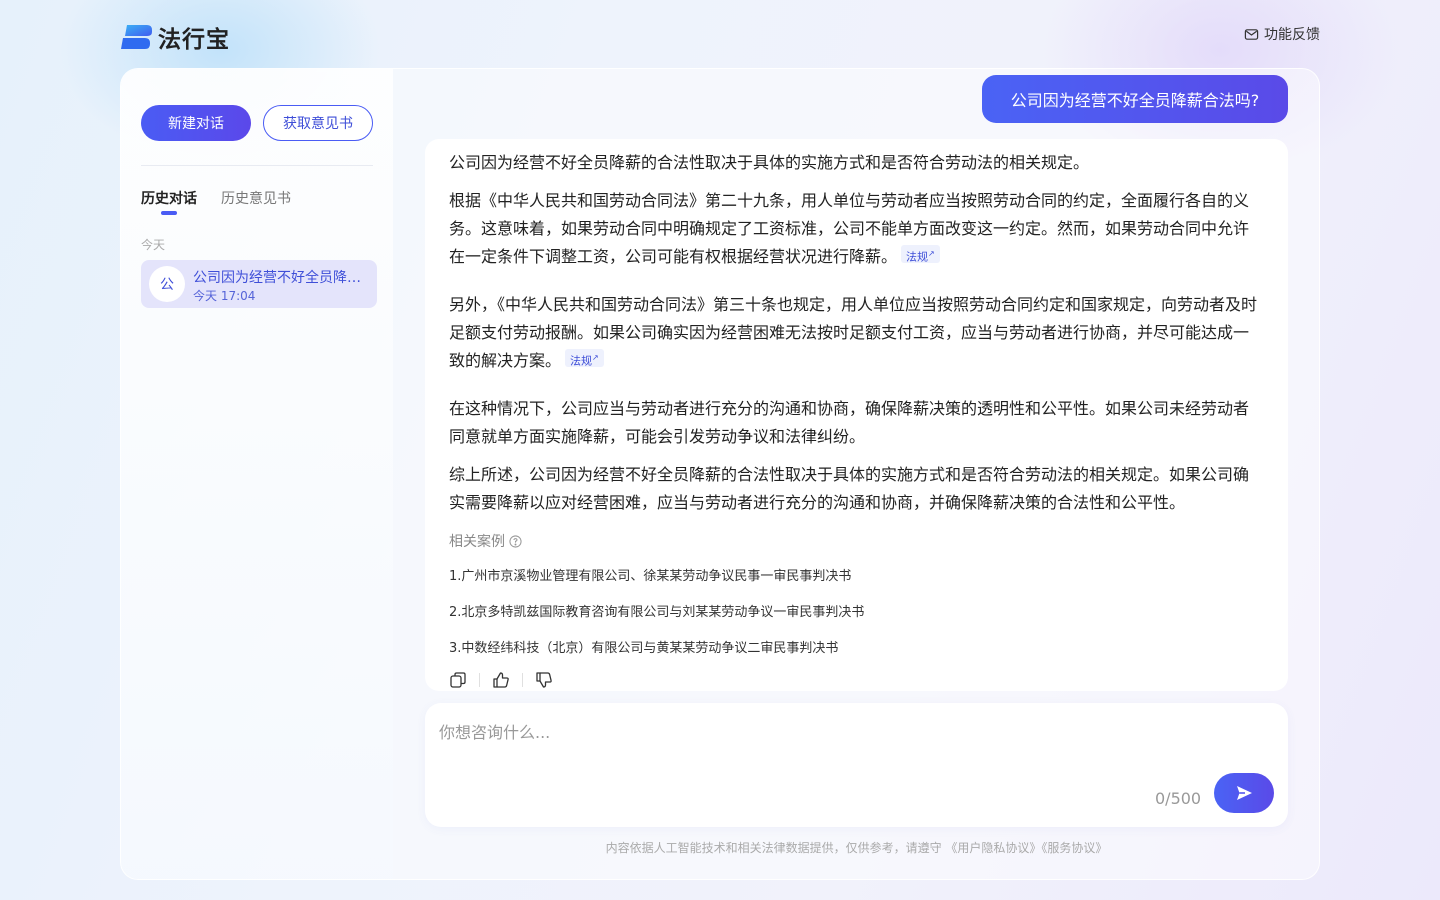  I want to click on message-input-box: 0/500, so click(856, 765).